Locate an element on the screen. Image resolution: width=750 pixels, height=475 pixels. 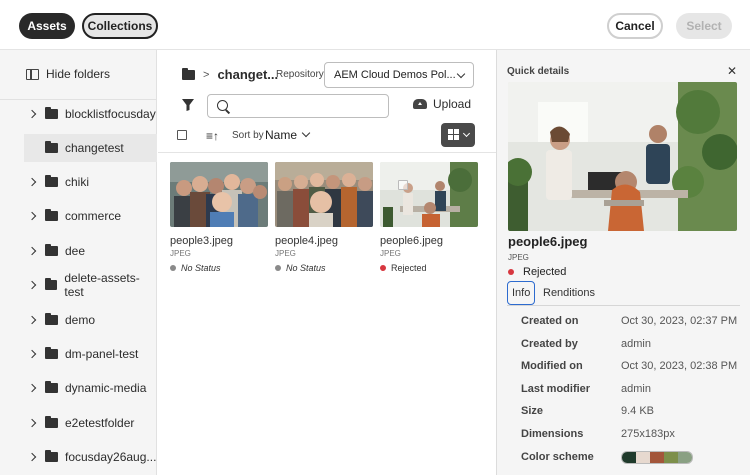
asset-card: people3.jpeg JPEG No Status is located at coordinates (219, 217).